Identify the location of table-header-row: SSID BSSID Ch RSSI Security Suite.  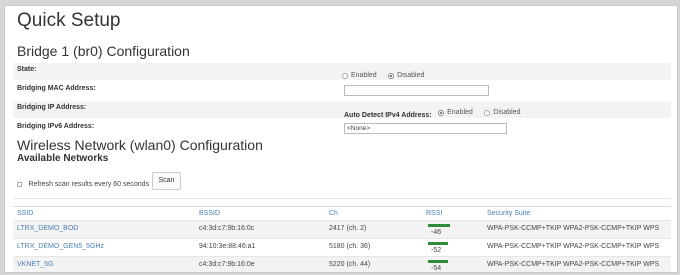
(342, 213).